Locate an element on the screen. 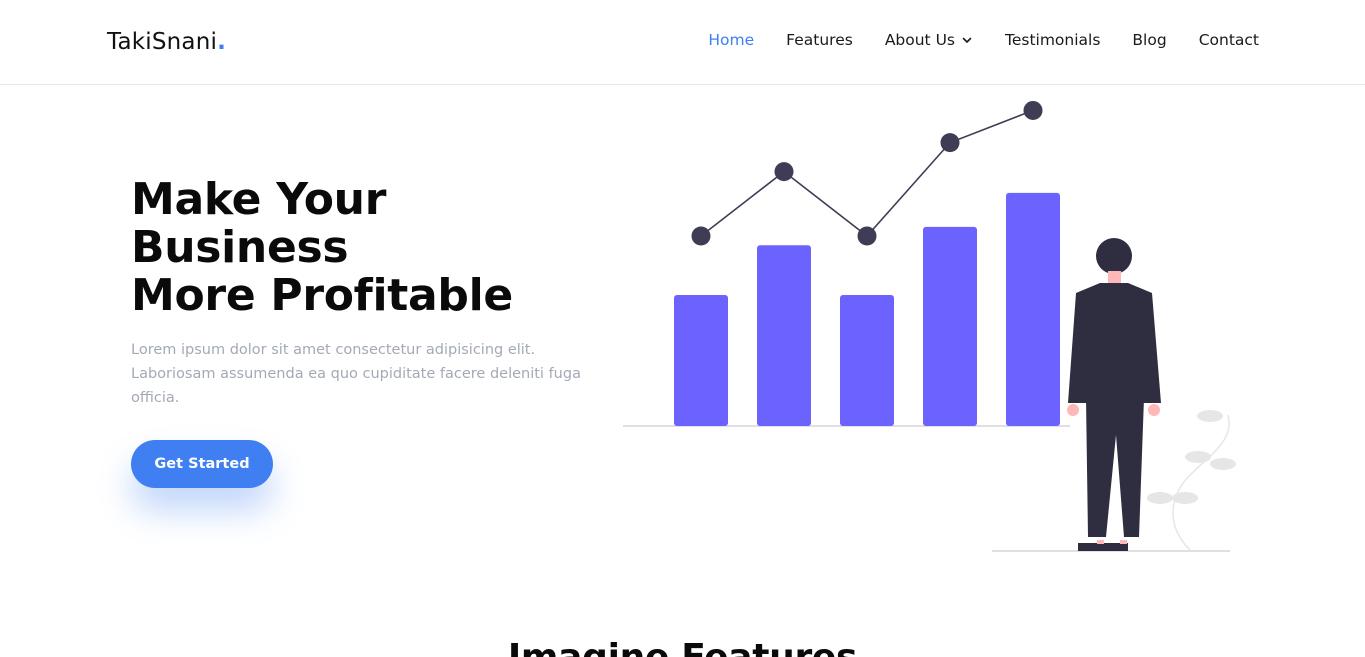 This screenshot has height=657, width=1365. hero-title: Make Your Business More Profitable is located at coordinates (366, 248).